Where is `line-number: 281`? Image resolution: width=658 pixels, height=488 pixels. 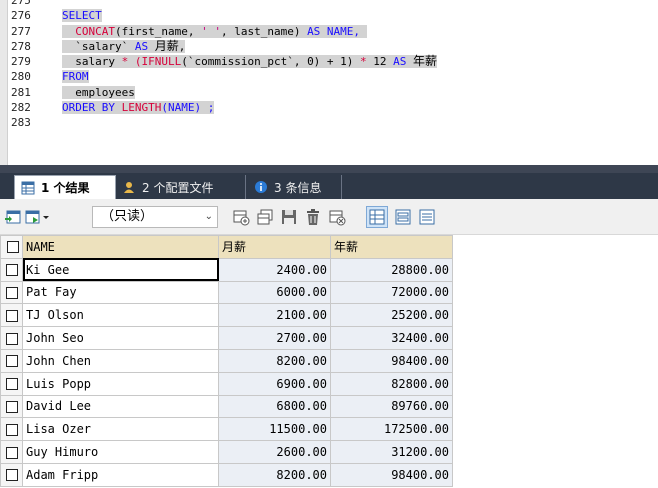 line-number: 281 is located at coordinates (21, 92).